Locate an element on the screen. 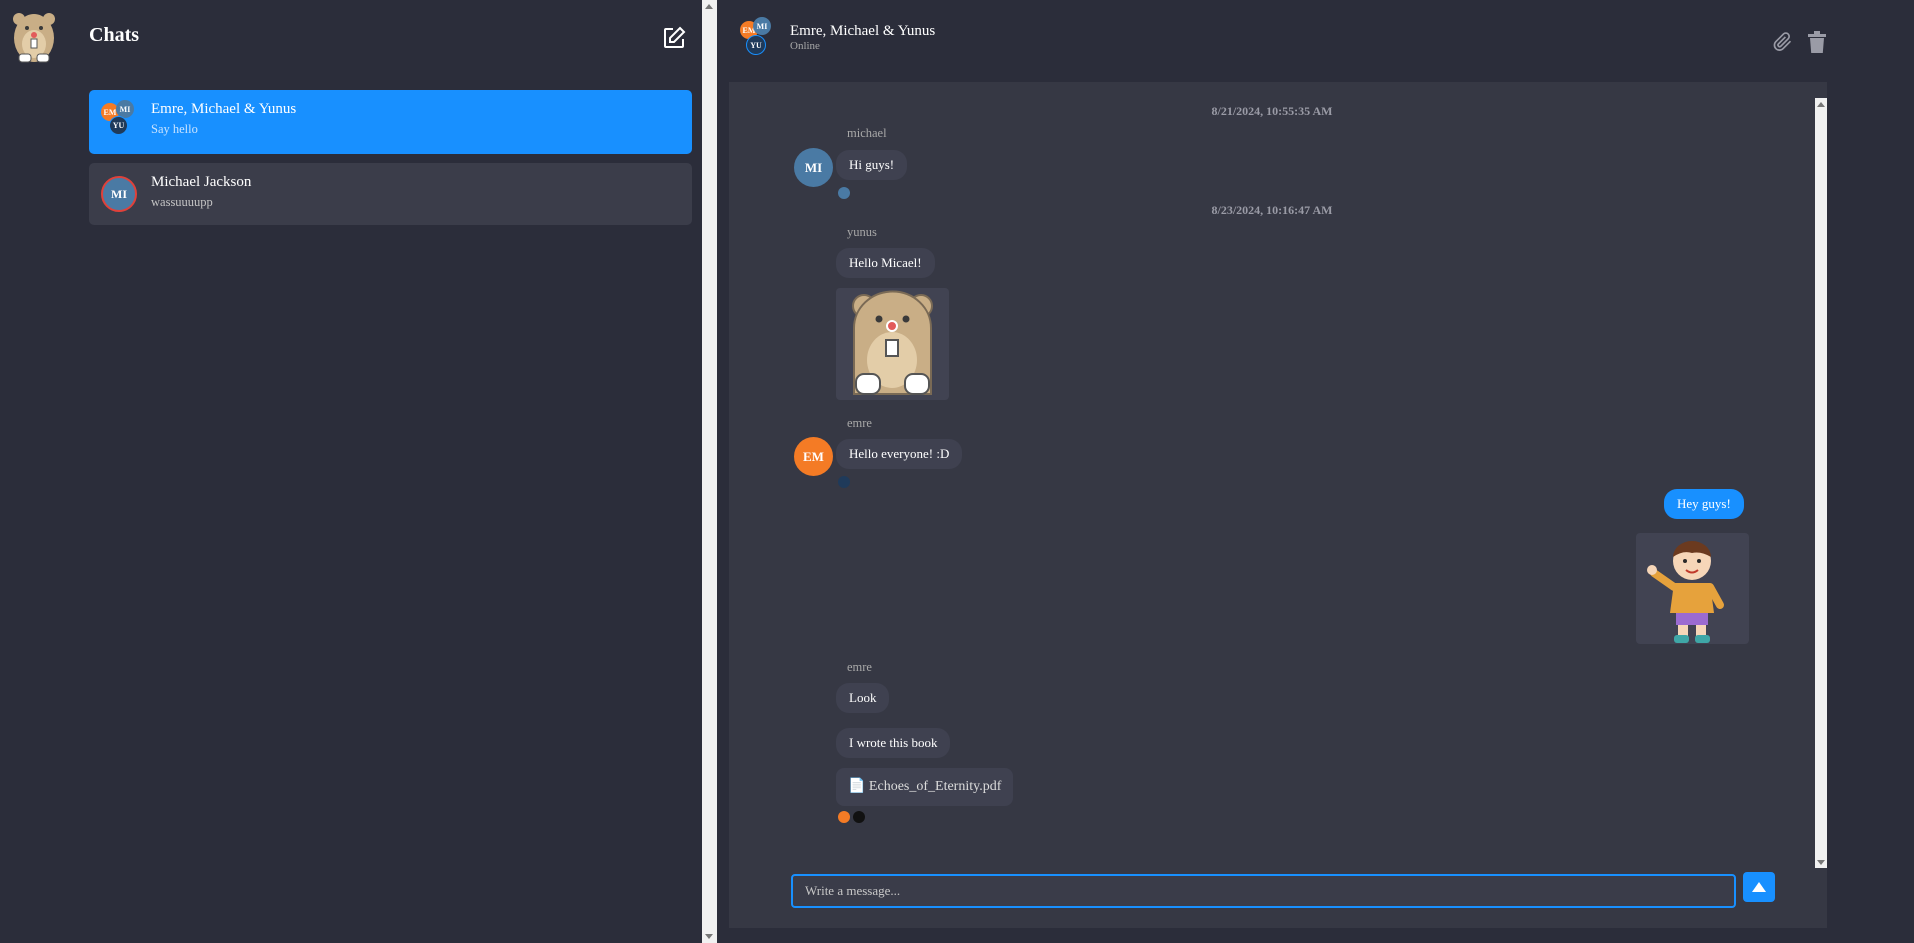 Image resolution: width=1914 pixels, height=943 pixels. my-message-bubble: Hey guys! is located at coordinates (1704, 504).